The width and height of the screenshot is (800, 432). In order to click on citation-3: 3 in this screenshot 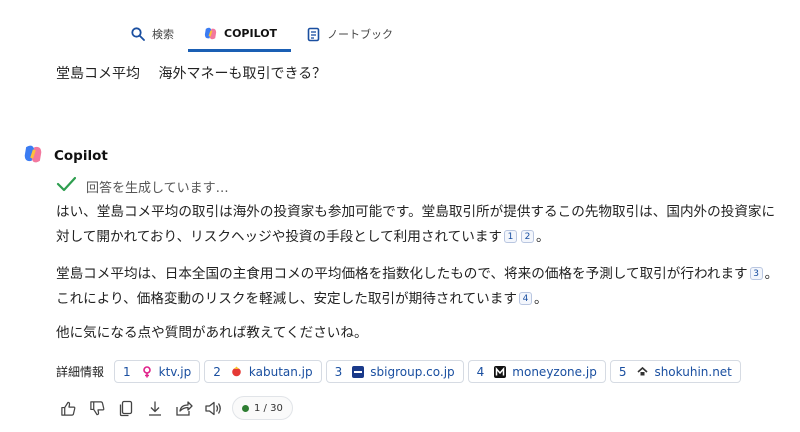, I will do `click(756, 273)`.